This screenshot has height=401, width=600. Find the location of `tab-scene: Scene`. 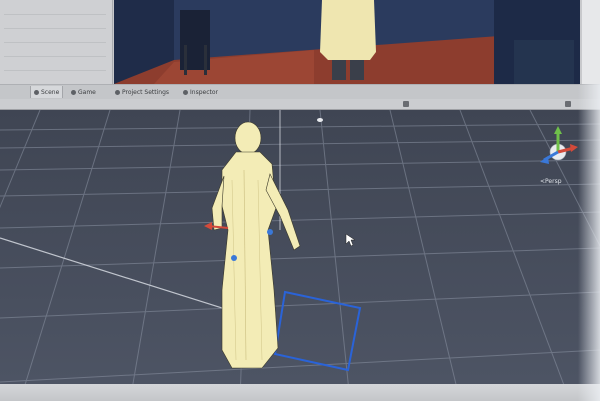

tab-scene: Scene is located at coordinates (47, 92).